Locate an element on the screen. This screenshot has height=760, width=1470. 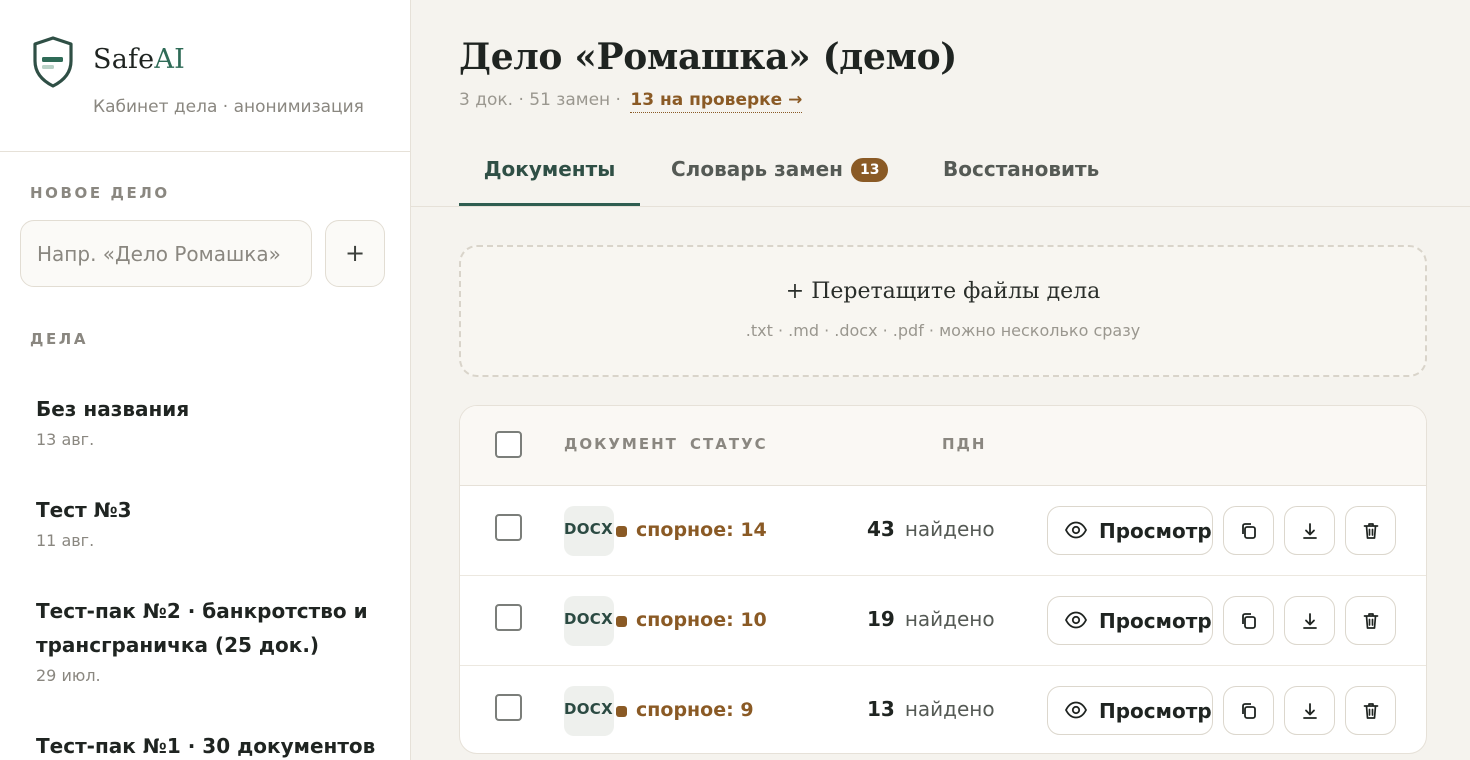
pdn-found: 19 найдено is located at coordinates (931, 619).